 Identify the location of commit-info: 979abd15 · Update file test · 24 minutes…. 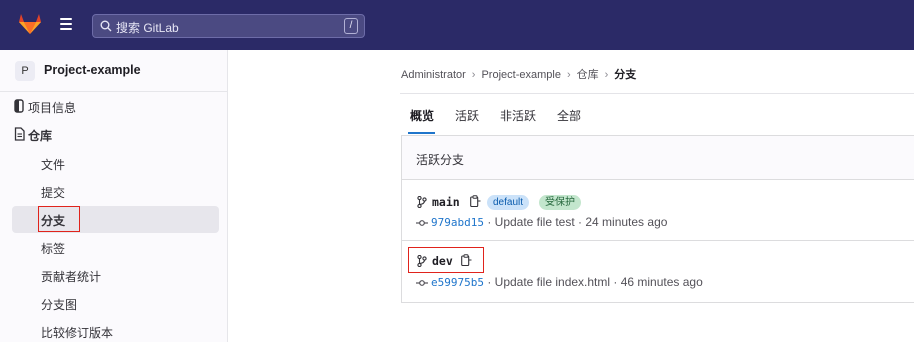
(541, 222).